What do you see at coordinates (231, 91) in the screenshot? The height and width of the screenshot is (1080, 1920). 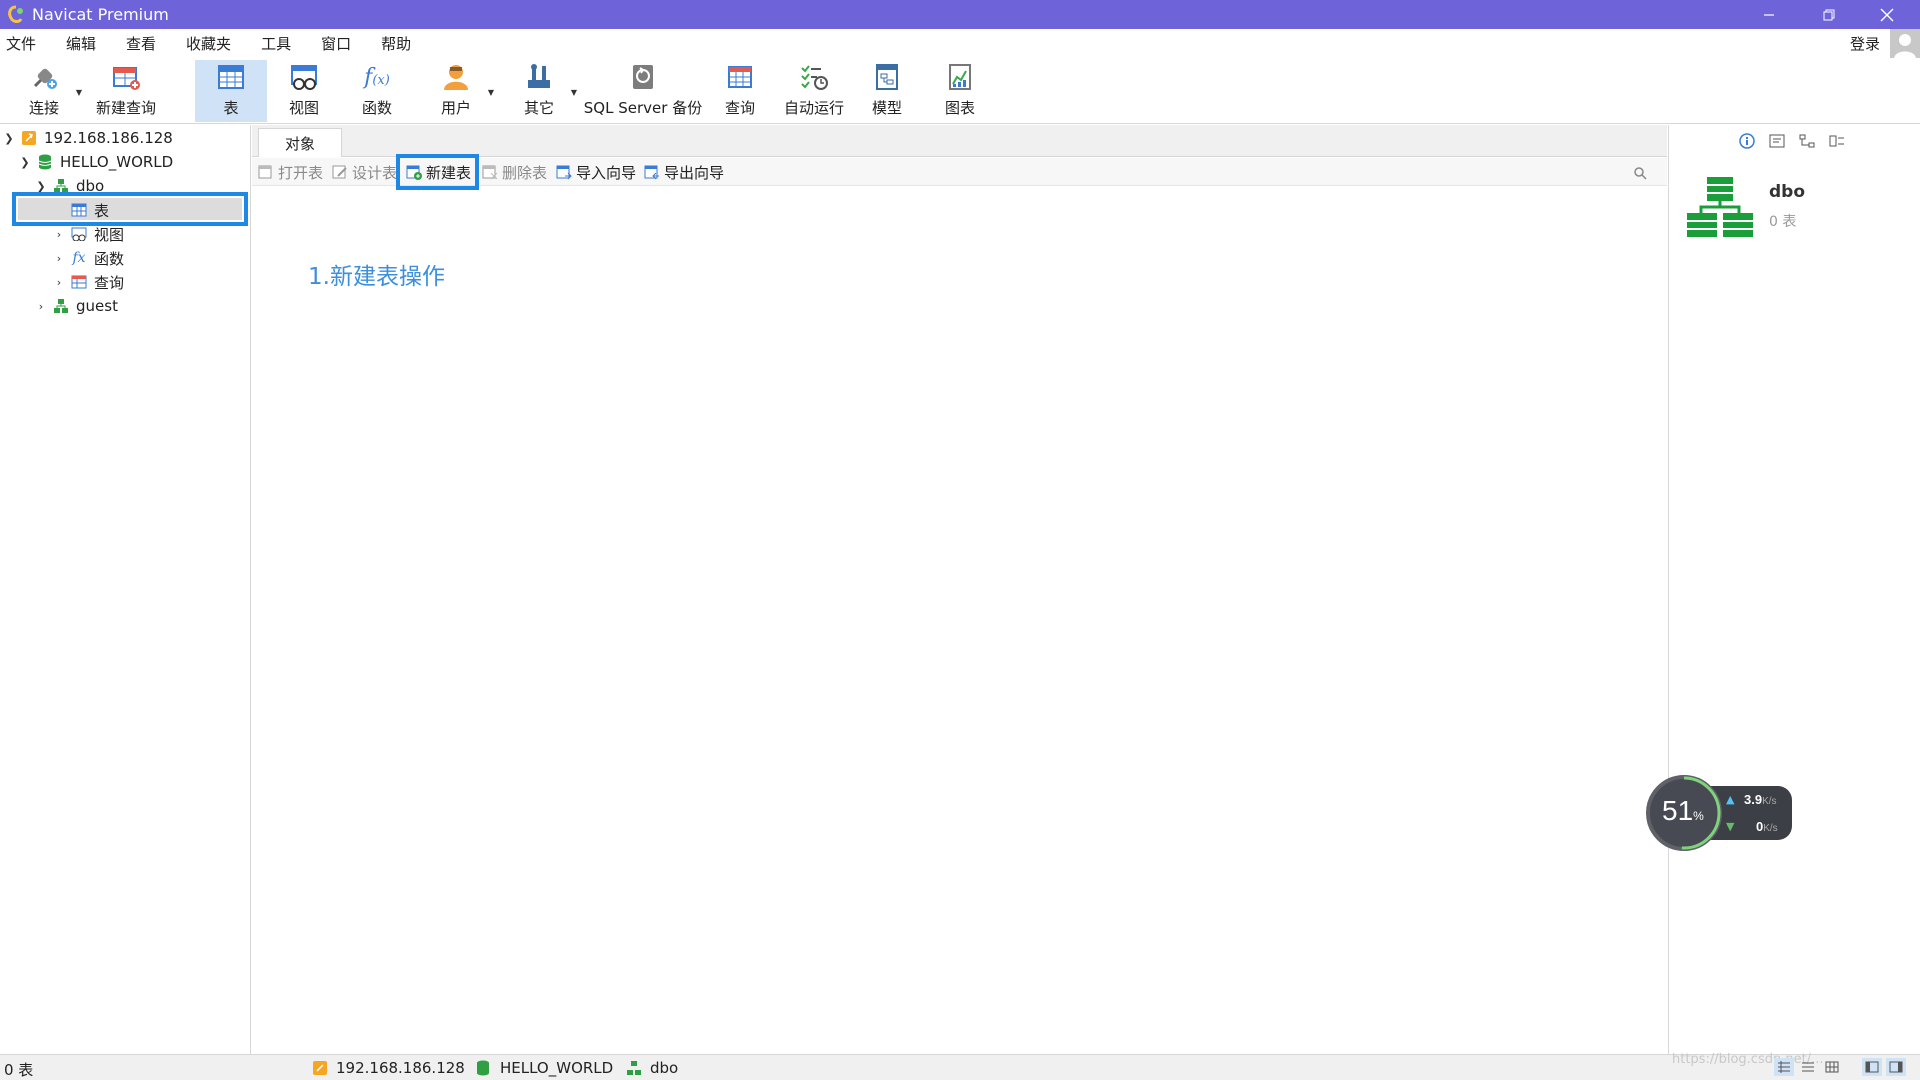 I see `table-button: 表` at bounding box center [231, 91].